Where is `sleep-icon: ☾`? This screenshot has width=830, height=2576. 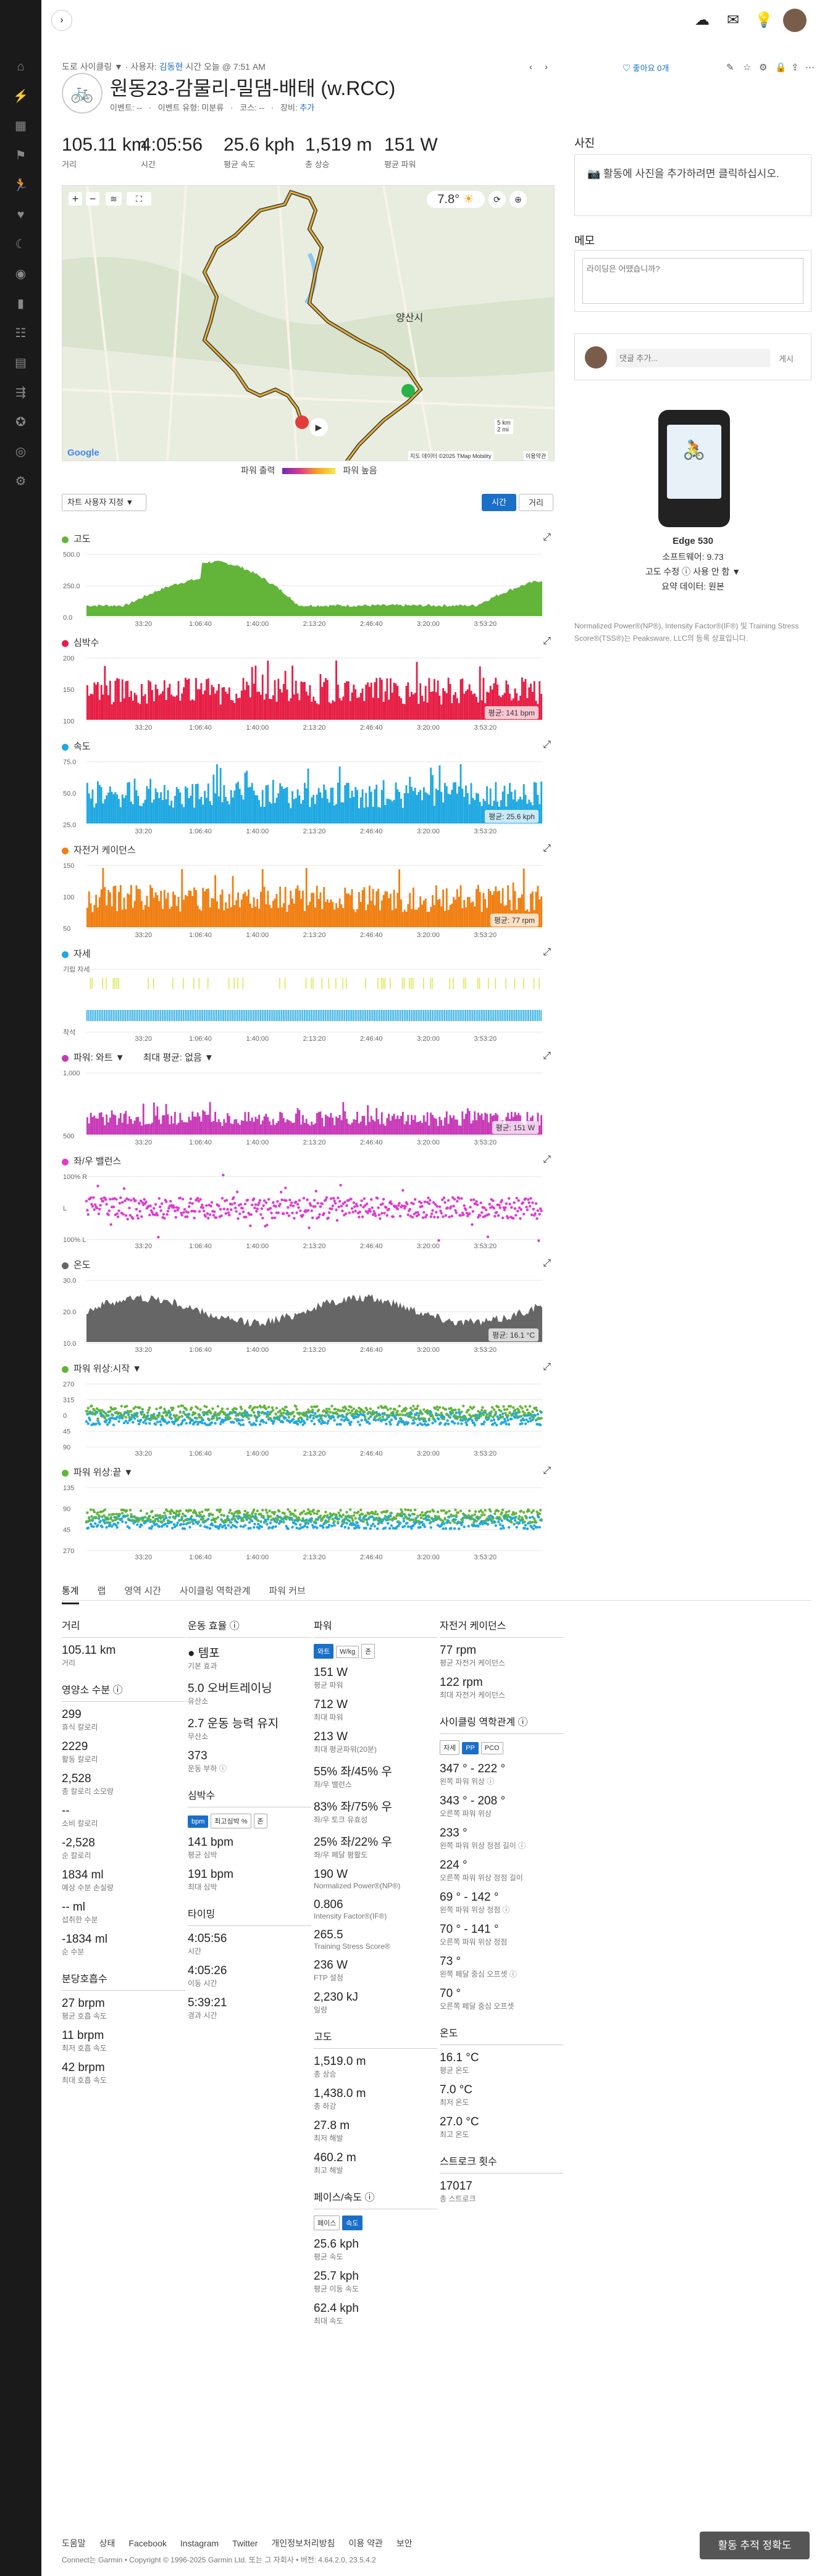
sleep-icon: ☾ is located at coordinates (20, 245).